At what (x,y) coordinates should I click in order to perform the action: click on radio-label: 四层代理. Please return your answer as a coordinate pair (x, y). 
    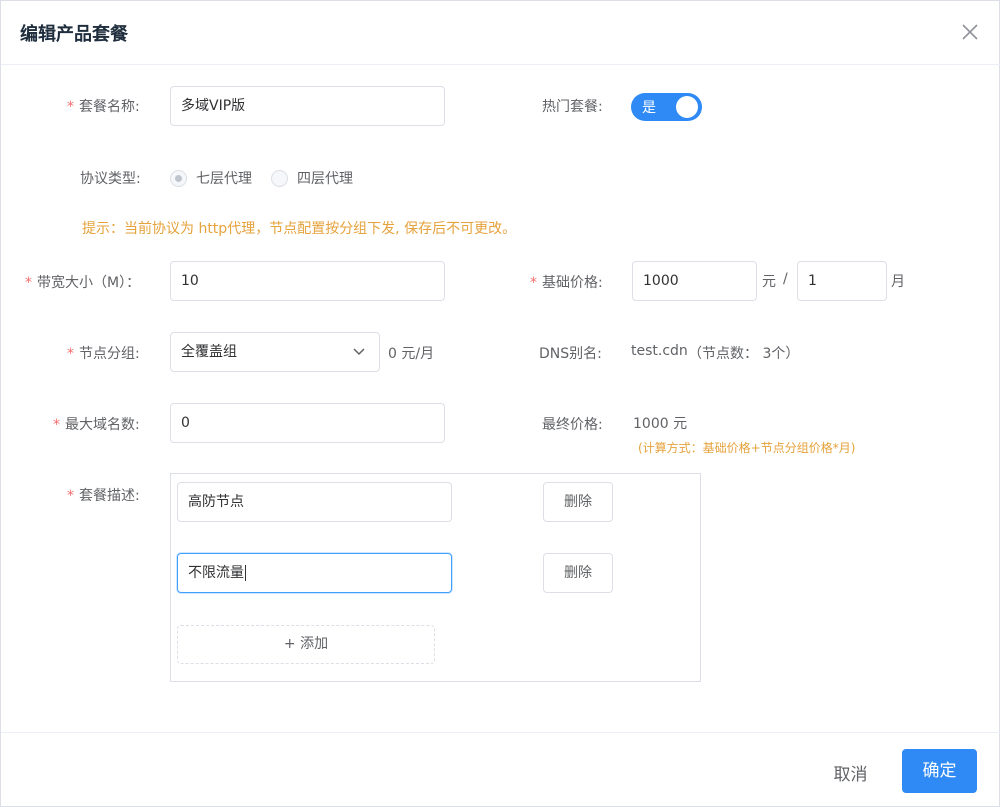
    Looking at the image, I should click on (325, 179).